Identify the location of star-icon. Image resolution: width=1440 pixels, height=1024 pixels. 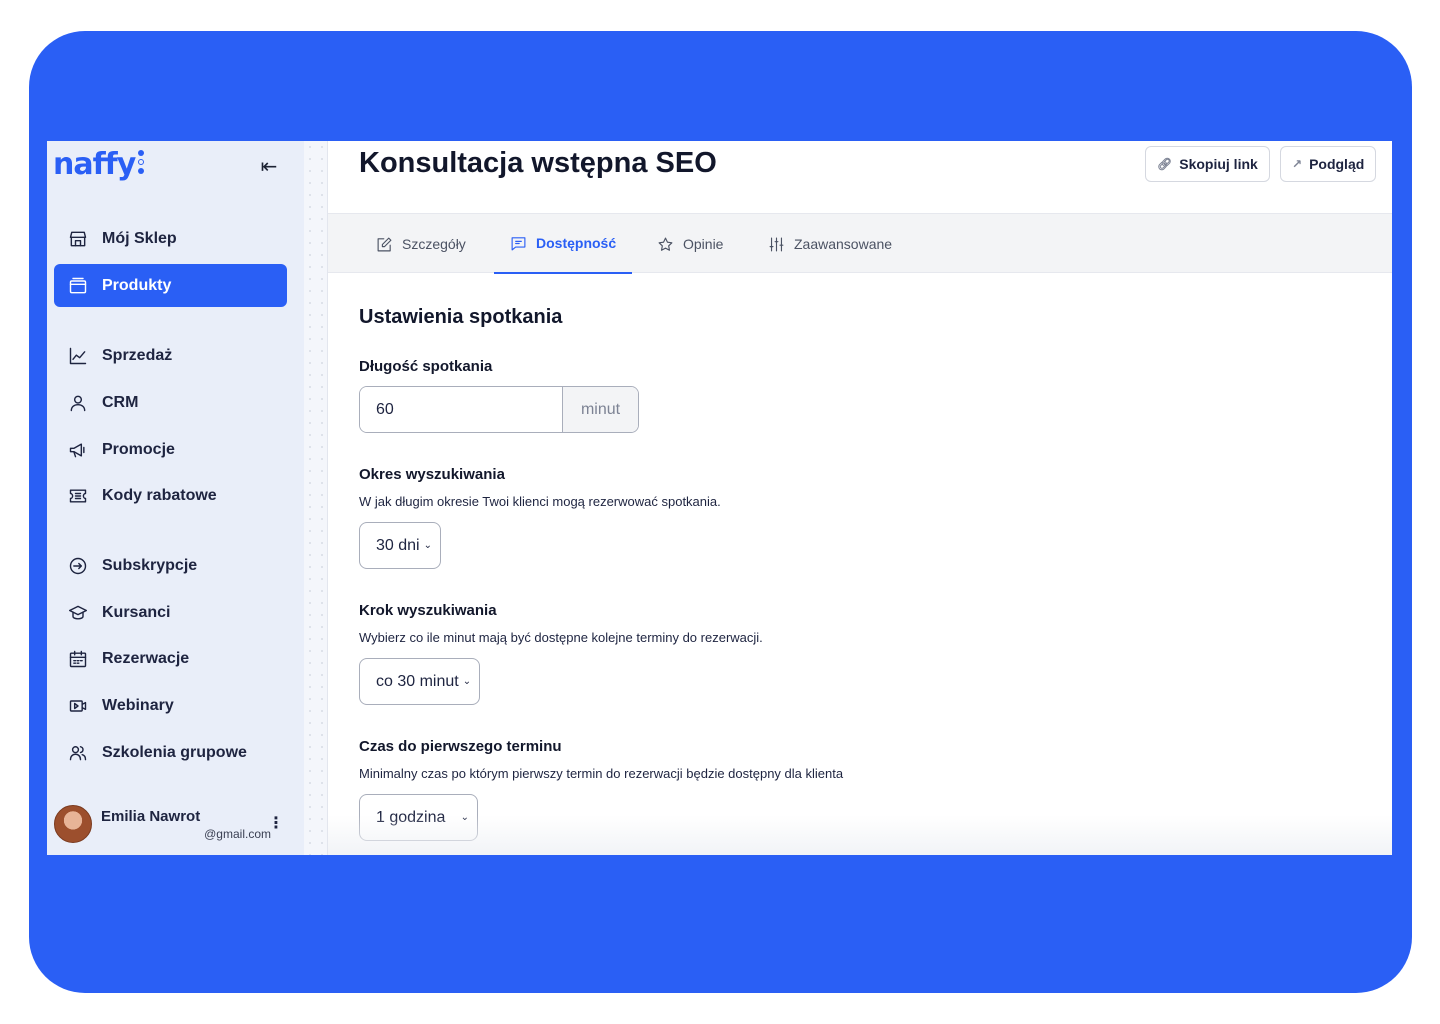
(665, 244).